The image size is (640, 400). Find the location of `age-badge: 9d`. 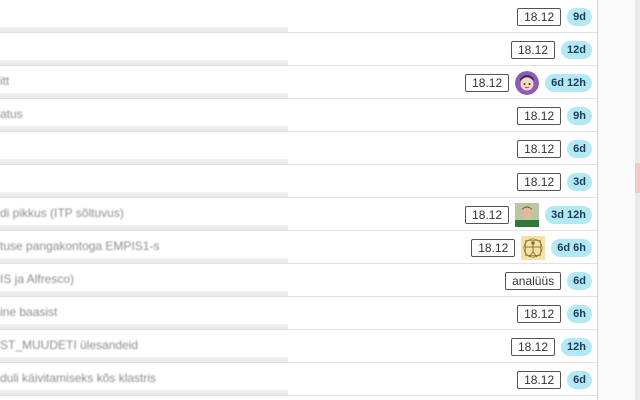

age-badge: 9d is located at coordinates (579, 16).